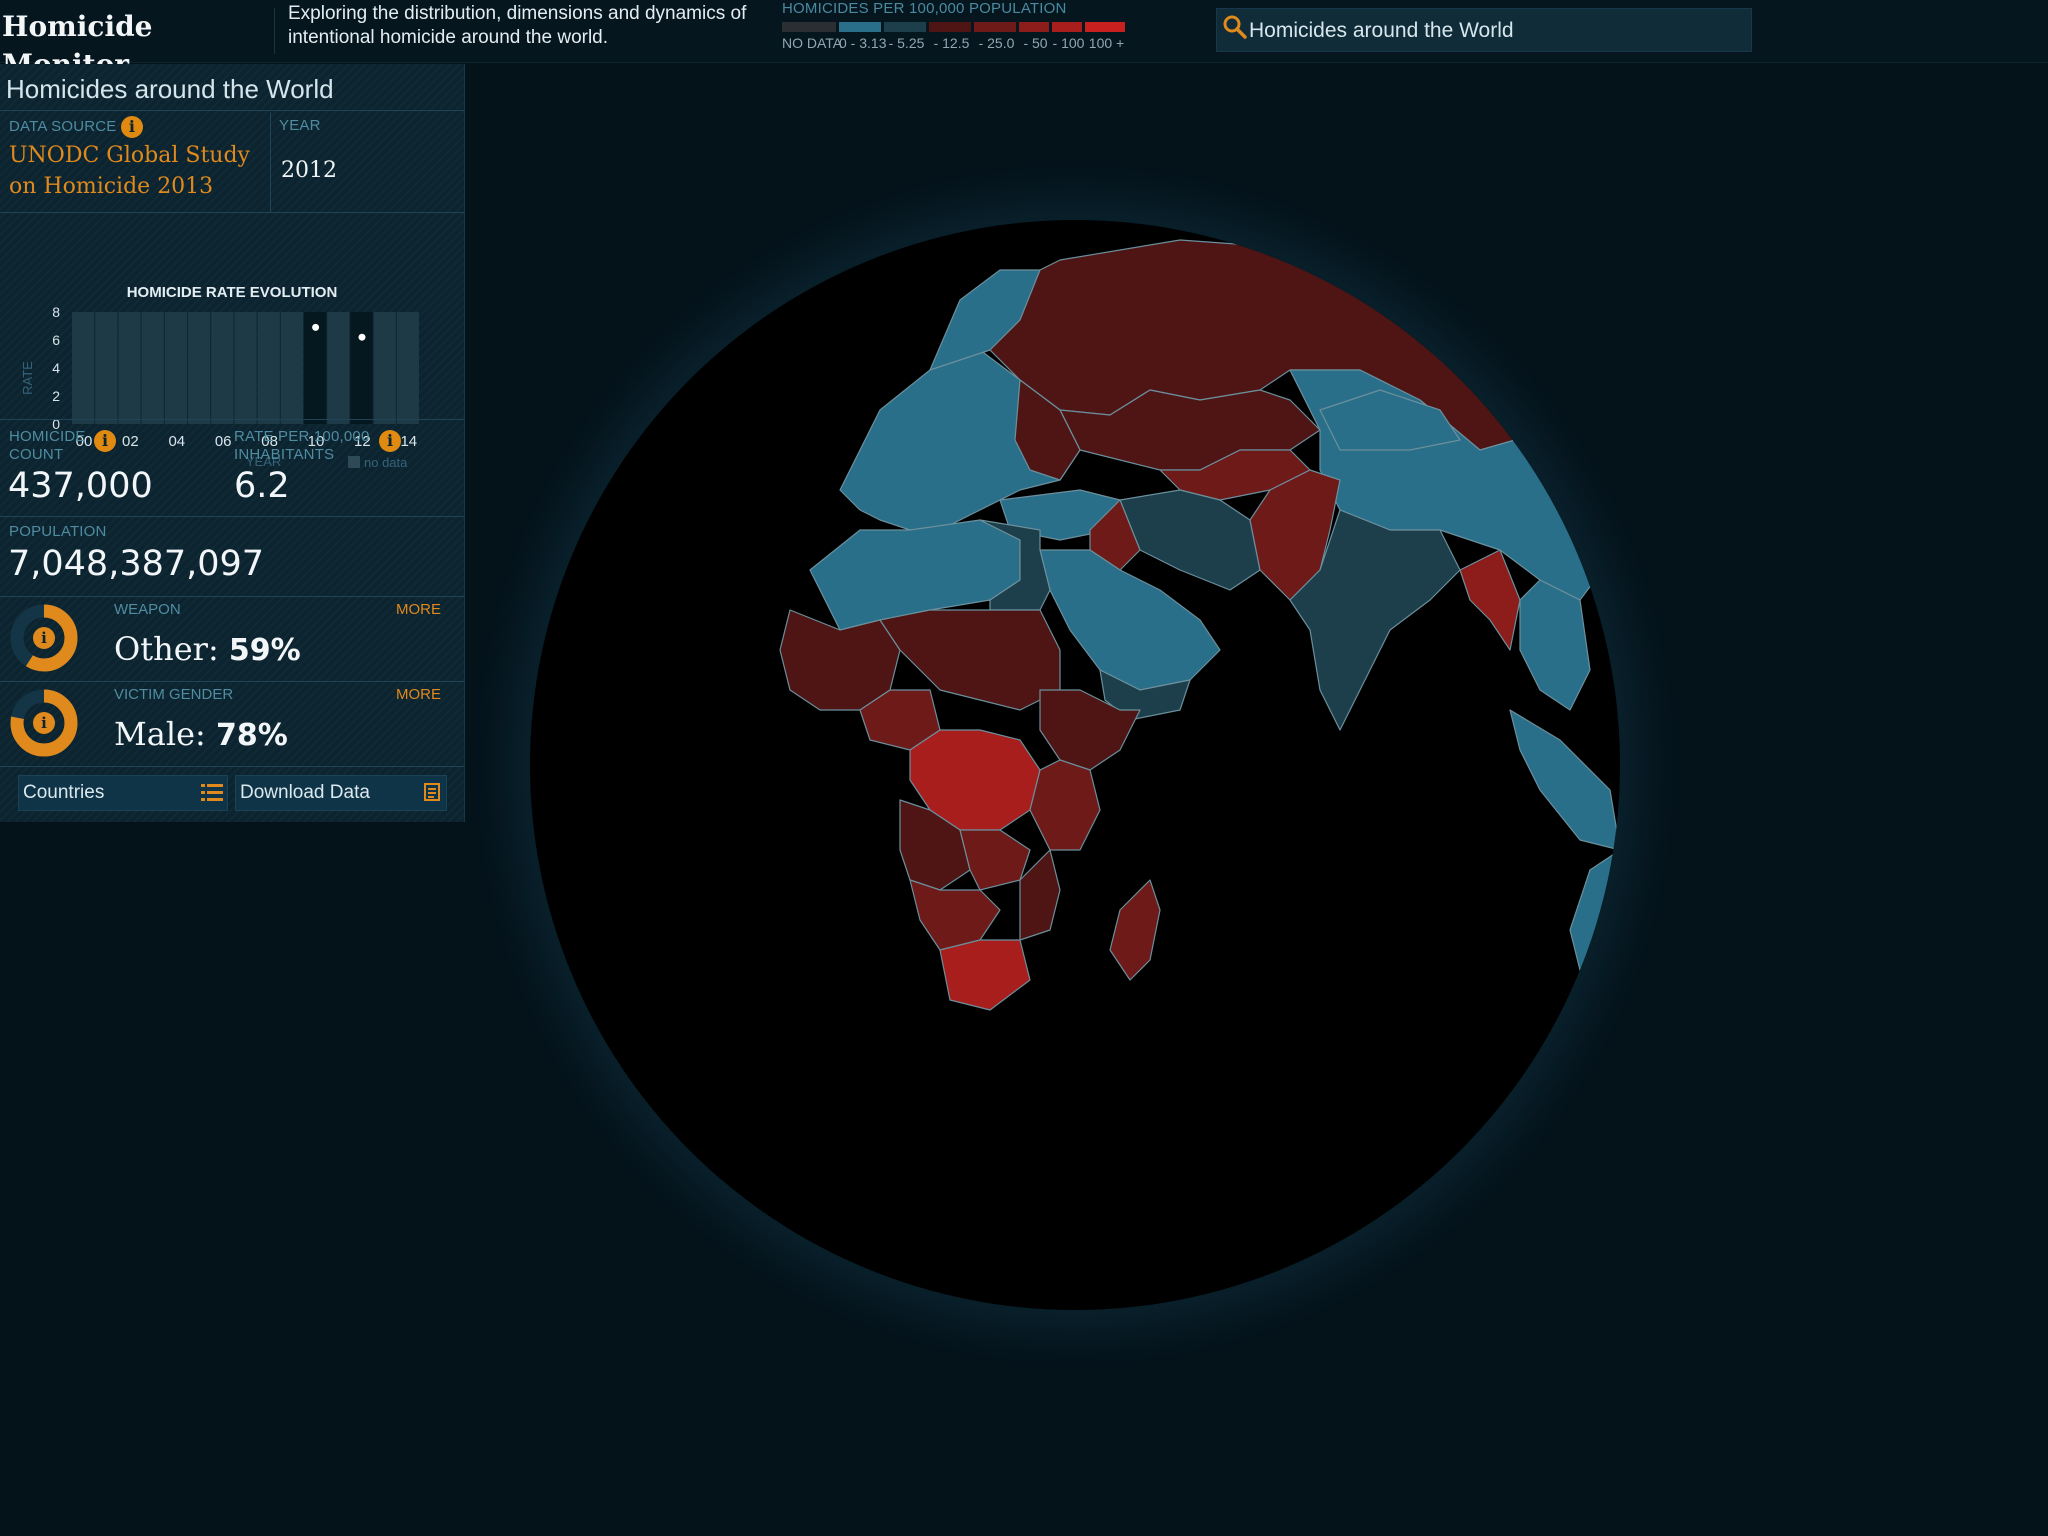 The image size is (2048, 1536). Describe the element at coordinates (300, 125) in the screenshot. I see `year-label: YEAR` at that location.